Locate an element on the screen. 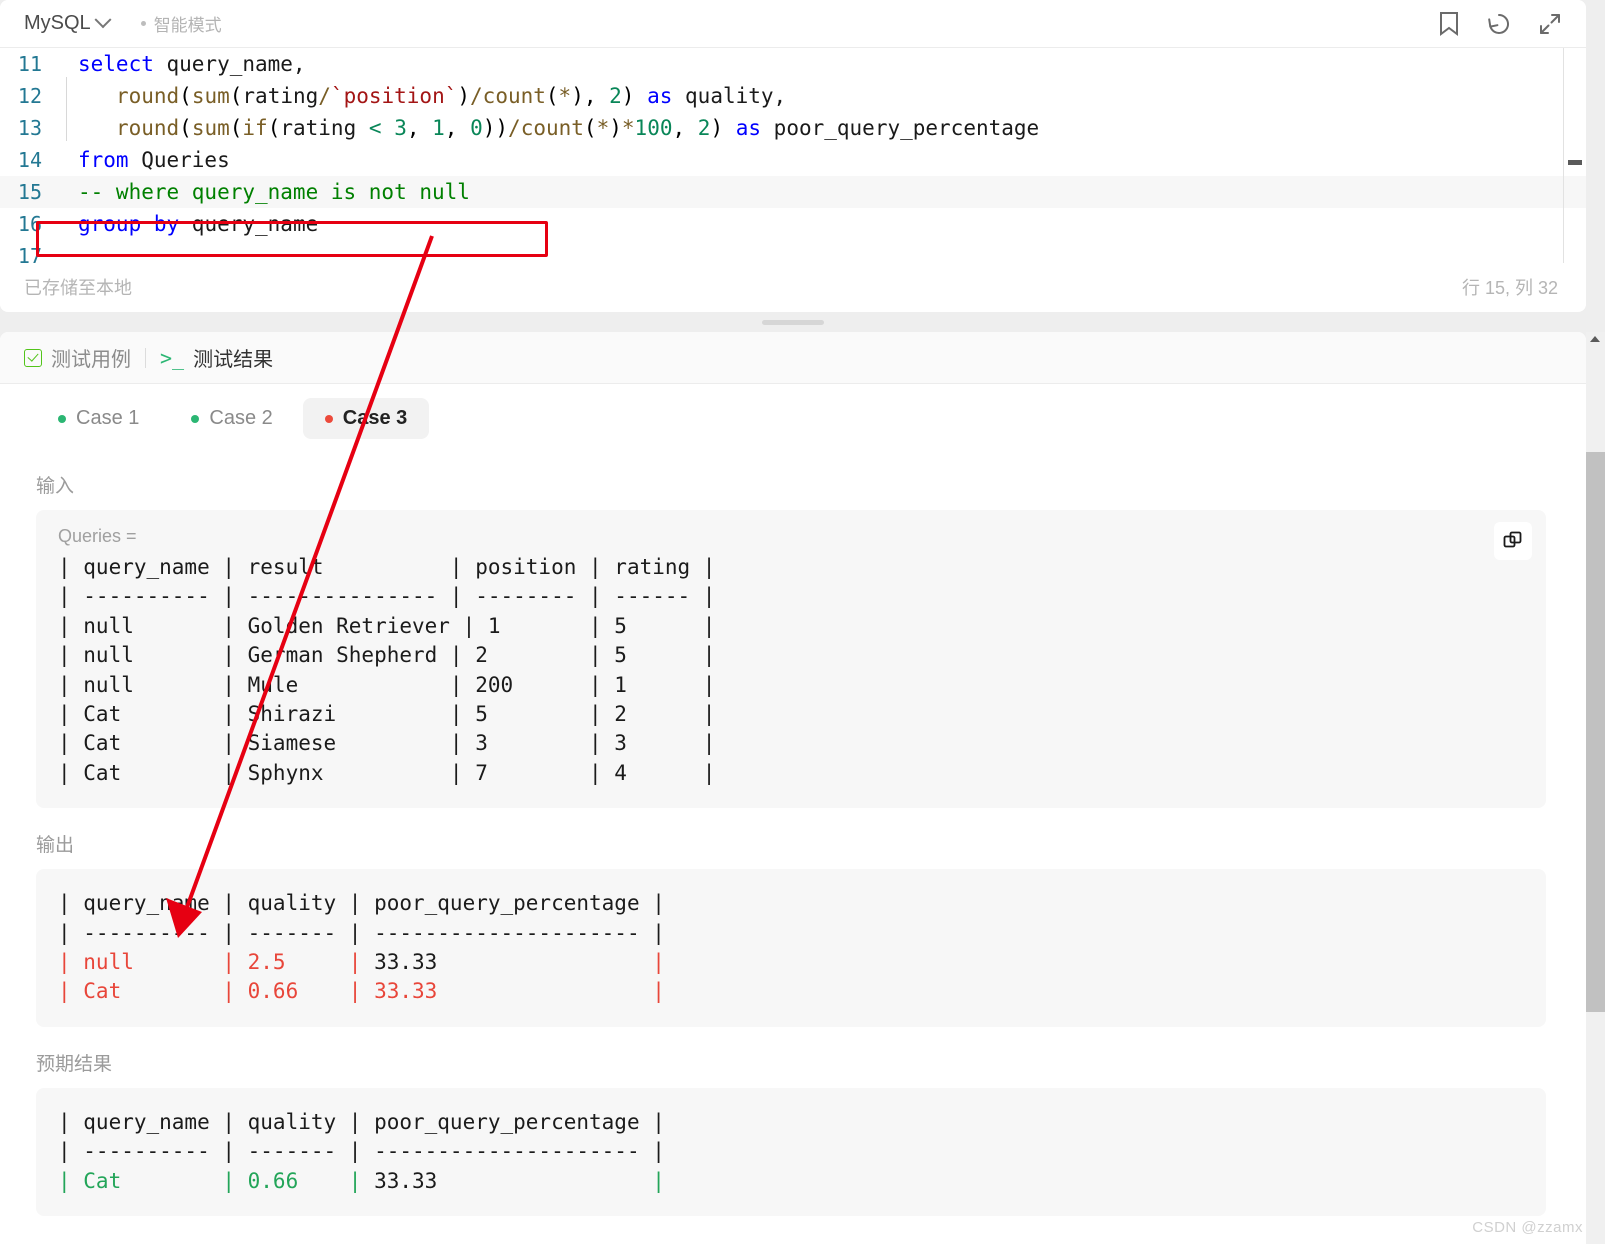 Image resolution: width=1605 pixels, height=1244 pixels. chevron-down-icon is located at coordinates (103, 19).